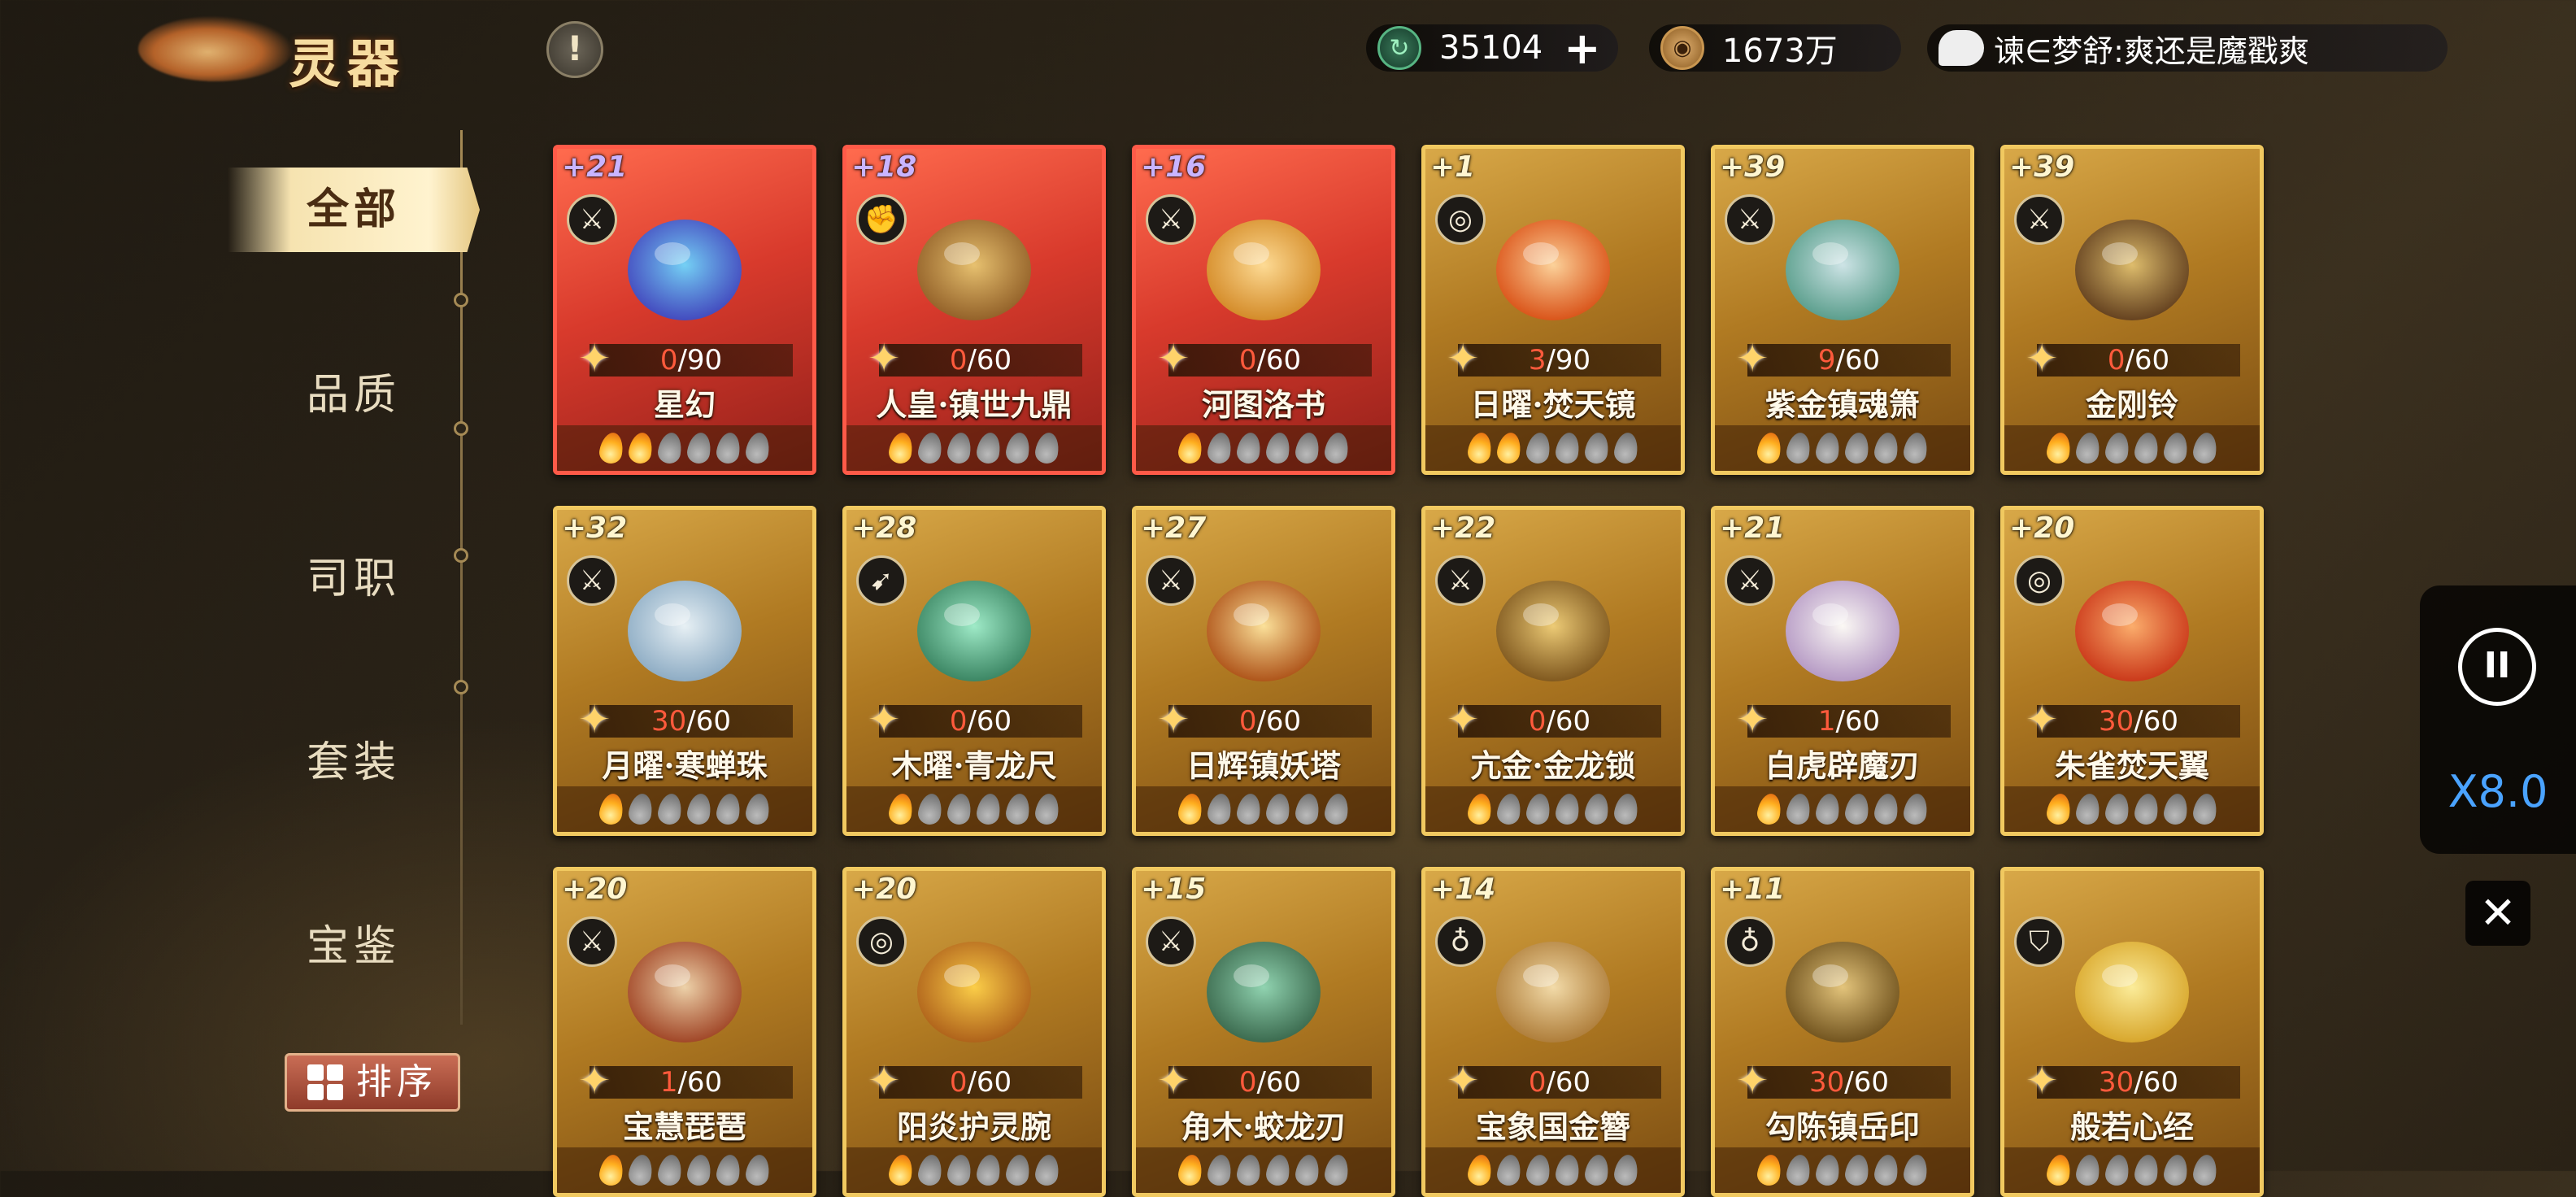  Describe the element at coordinates (347, 64) in the screenshot. I see `page-title: 灵器` at that location.